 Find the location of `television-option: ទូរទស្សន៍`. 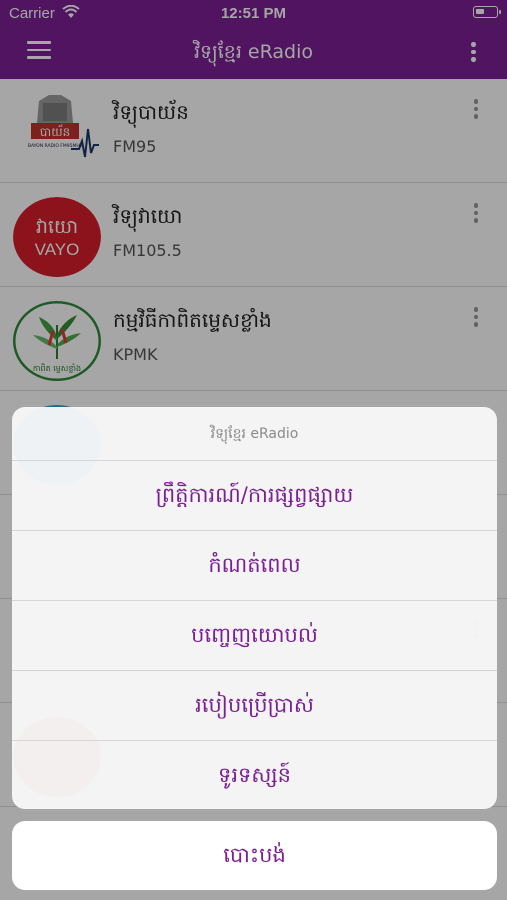

television-option: ទូរទស្សន៍ is located at coordinates (254, 775).